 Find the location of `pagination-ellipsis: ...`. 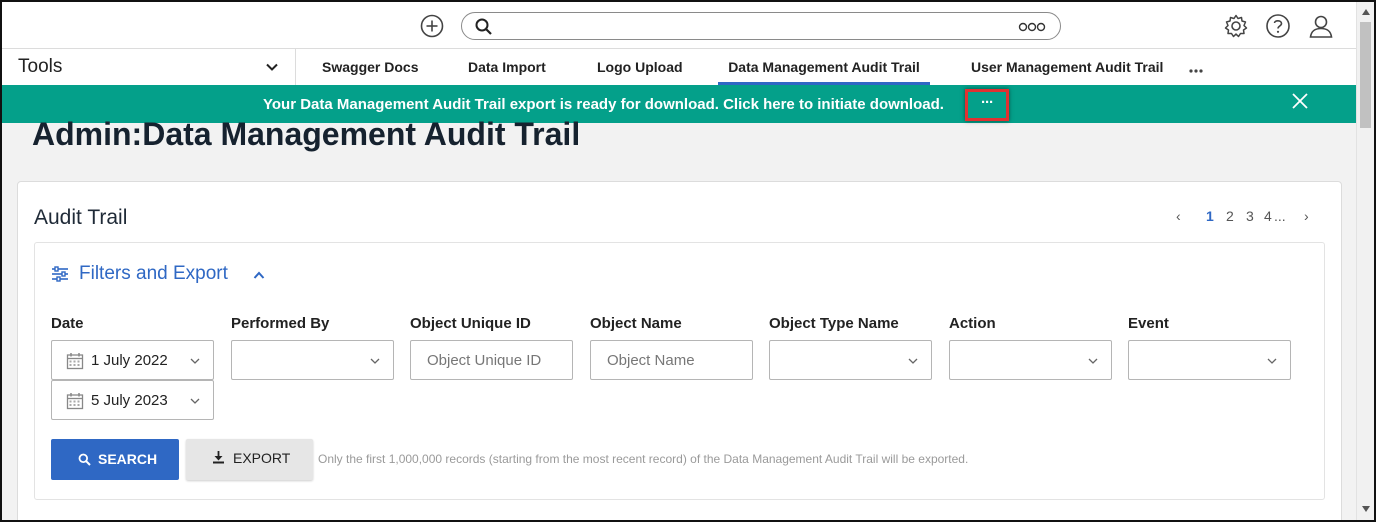

pagination-ellipsis: ... is located at coordinates (1280, 216).